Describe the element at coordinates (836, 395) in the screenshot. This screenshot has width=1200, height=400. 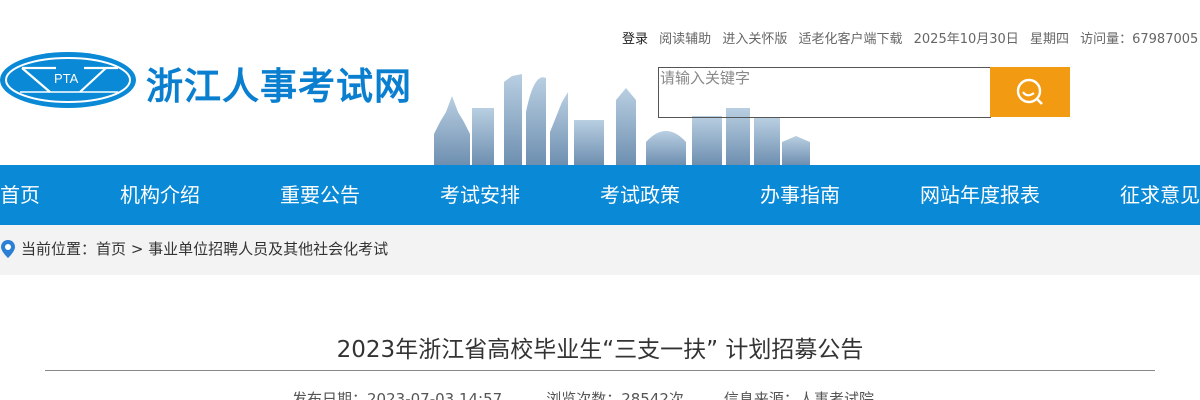
I see `source-value: 人事考试院` at that location.